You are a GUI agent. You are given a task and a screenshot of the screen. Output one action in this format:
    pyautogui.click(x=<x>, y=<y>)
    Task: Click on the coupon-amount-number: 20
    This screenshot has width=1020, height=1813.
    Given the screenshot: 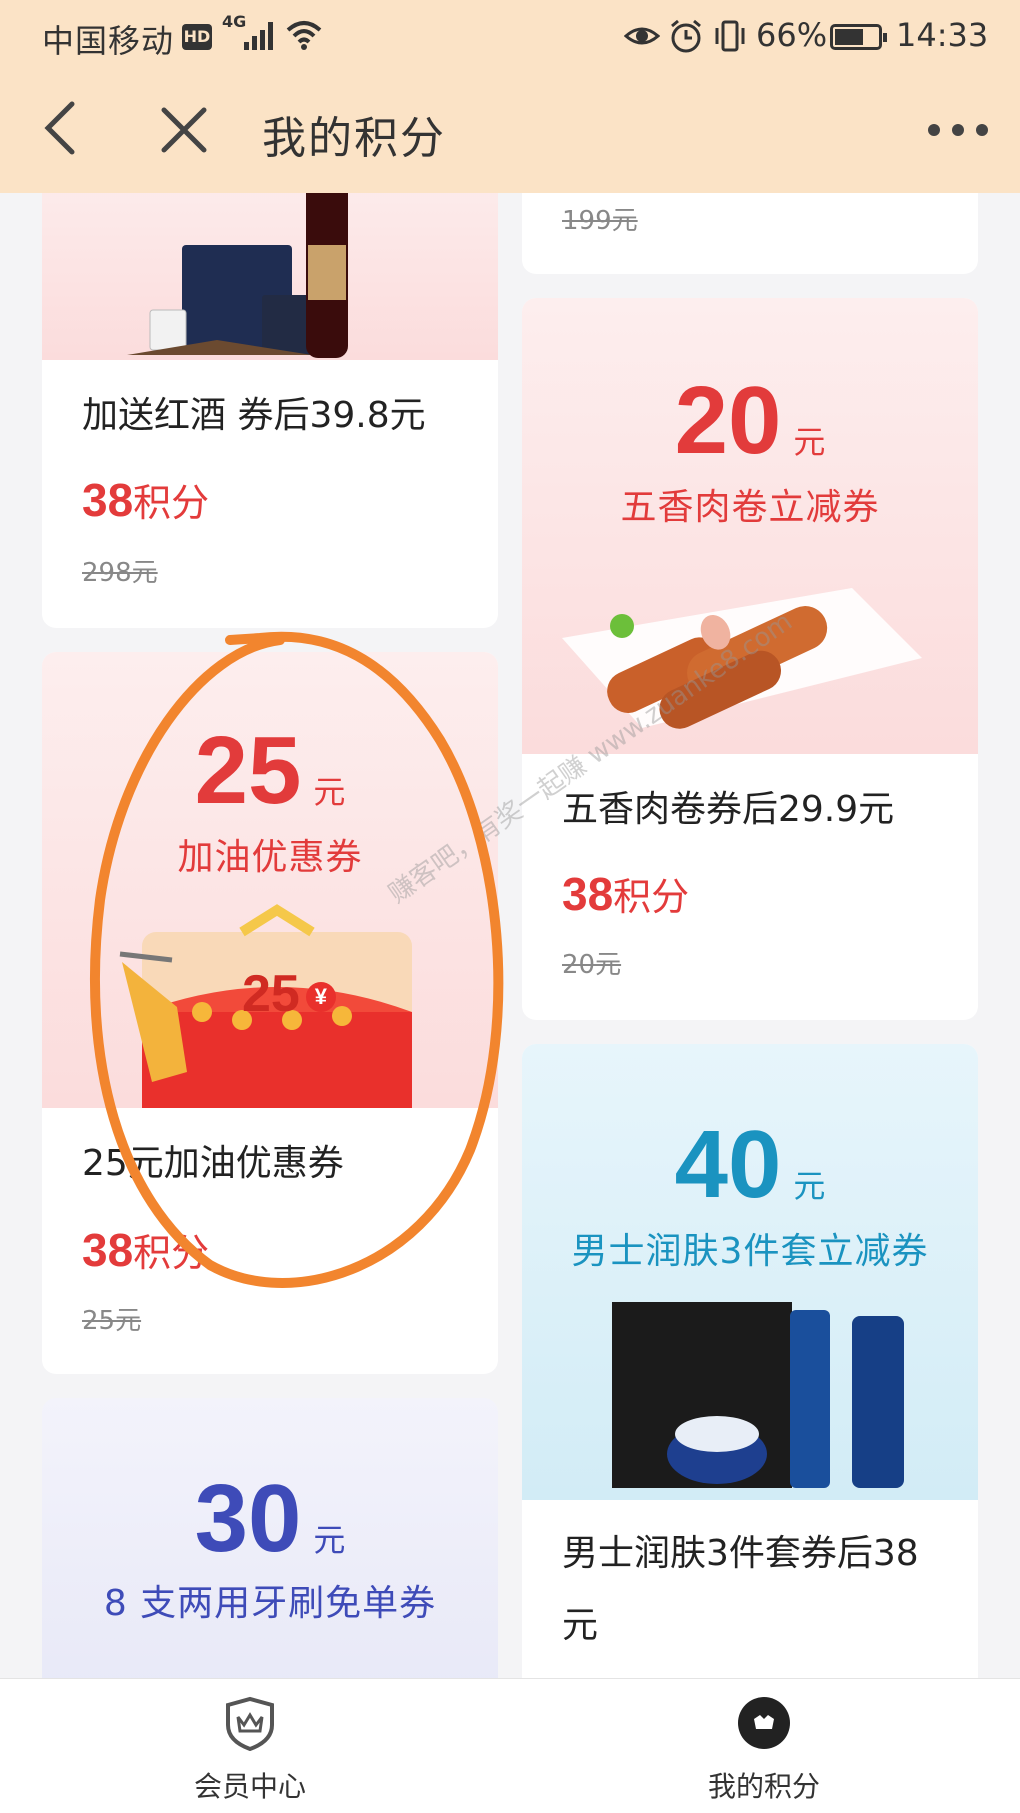 What is the action you would take?
    pyautogui.click(x=728, y=420)
    